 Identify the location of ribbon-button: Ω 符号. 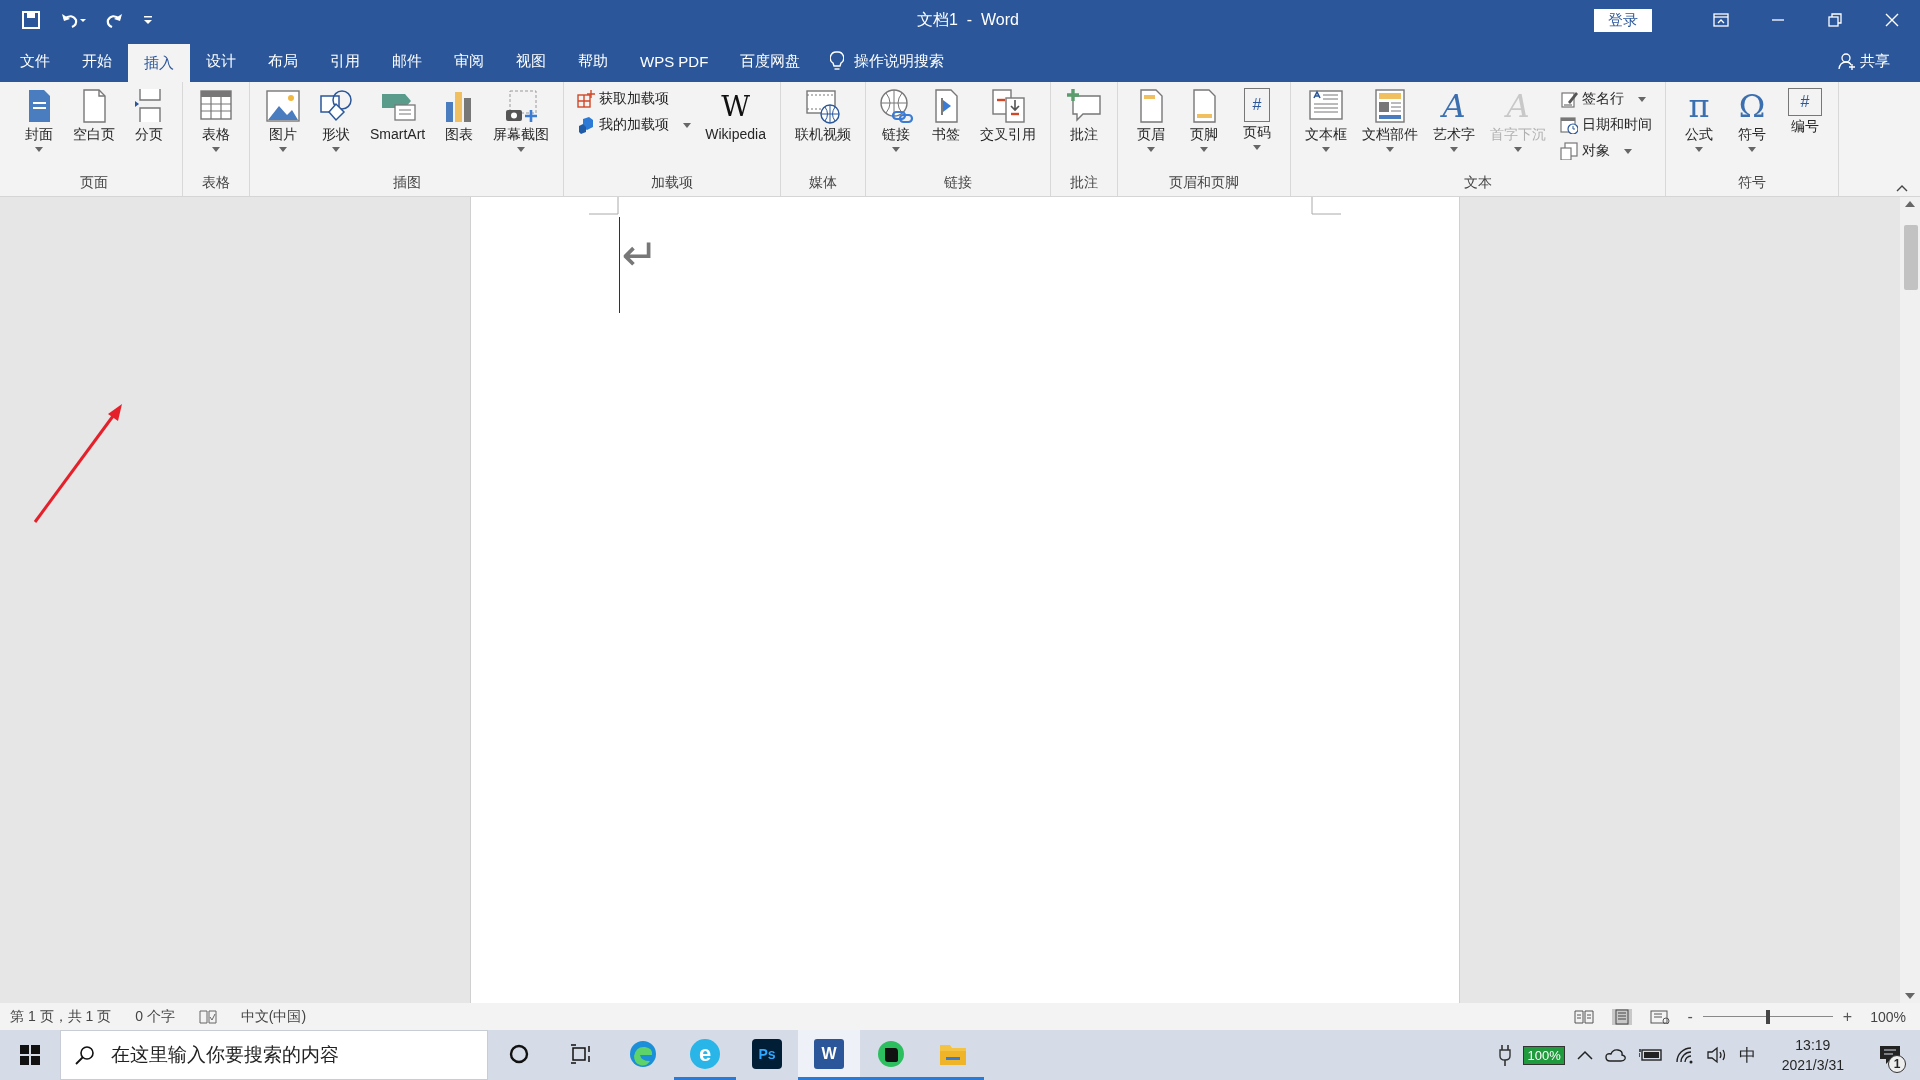
(1751, 130).